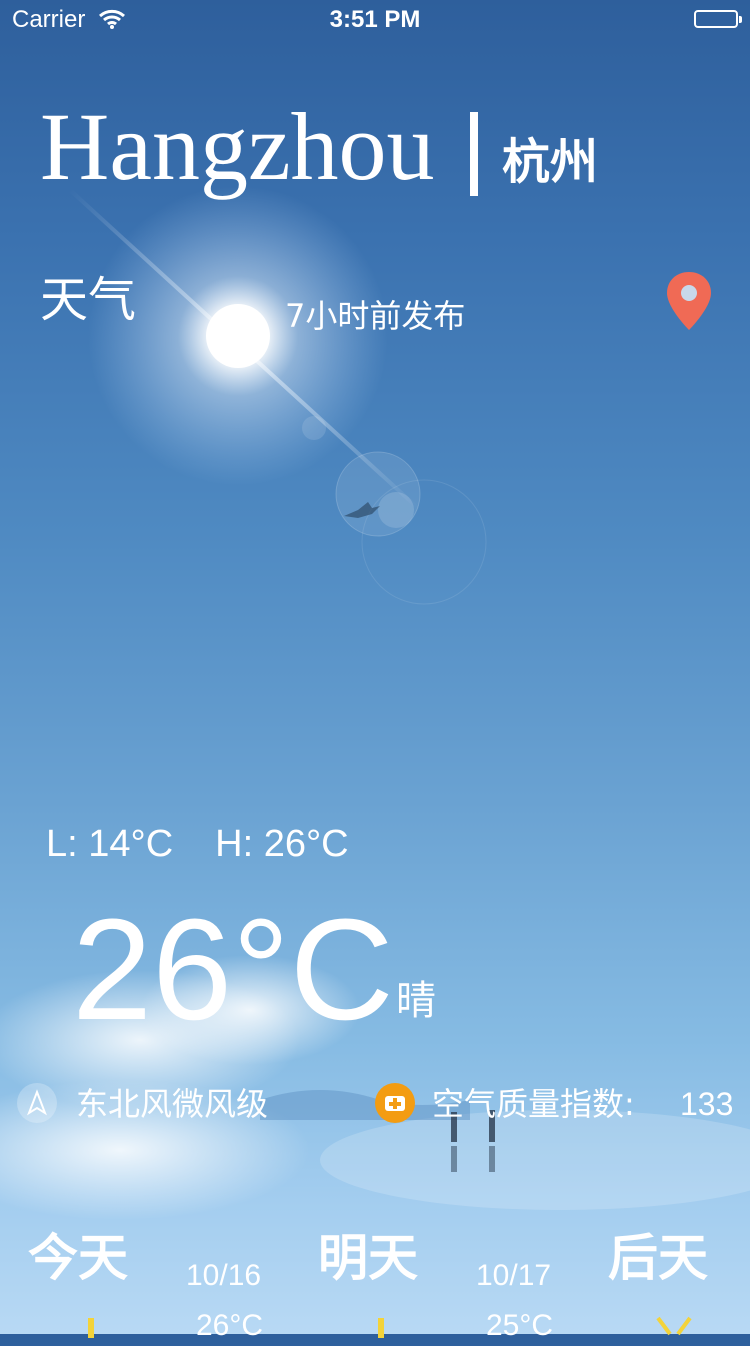  Describe the element at coordinates (533, 1104) in the screenshot. I see `aqi-label: 空气质量指数:` at that location.